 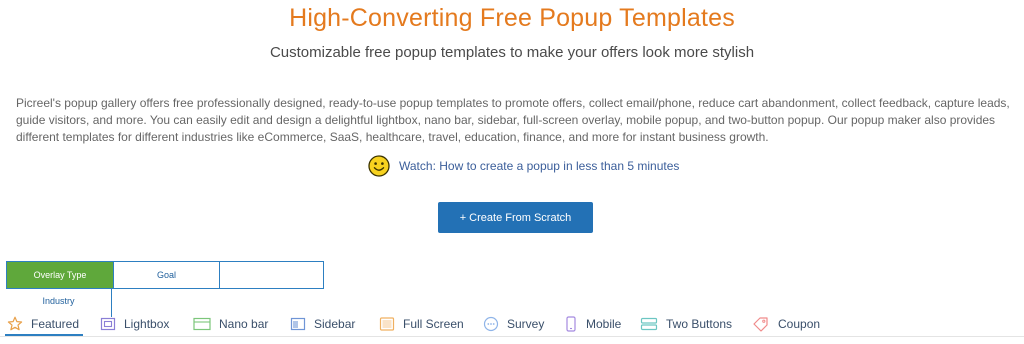 What do you see at coordinates (760, 324) in the screenshot?
I see `coupon-icon` at bounding box center [760, 324].